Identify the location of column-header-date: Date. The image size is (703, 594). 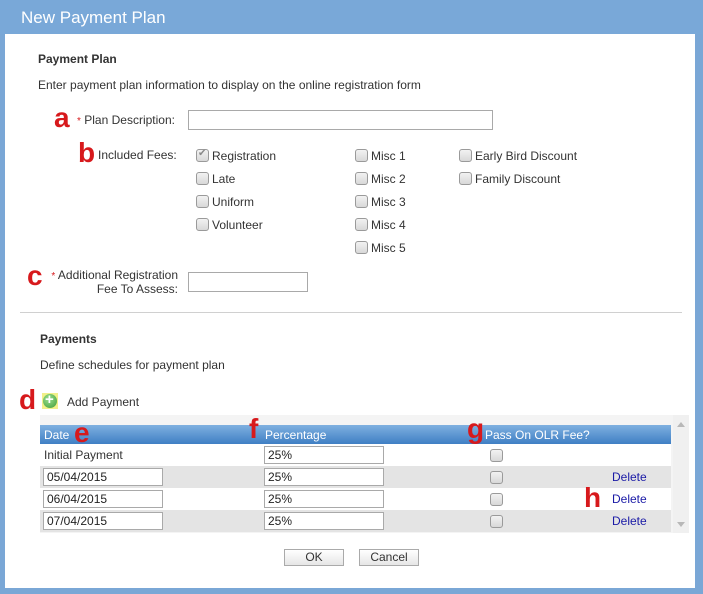
(57, 435).